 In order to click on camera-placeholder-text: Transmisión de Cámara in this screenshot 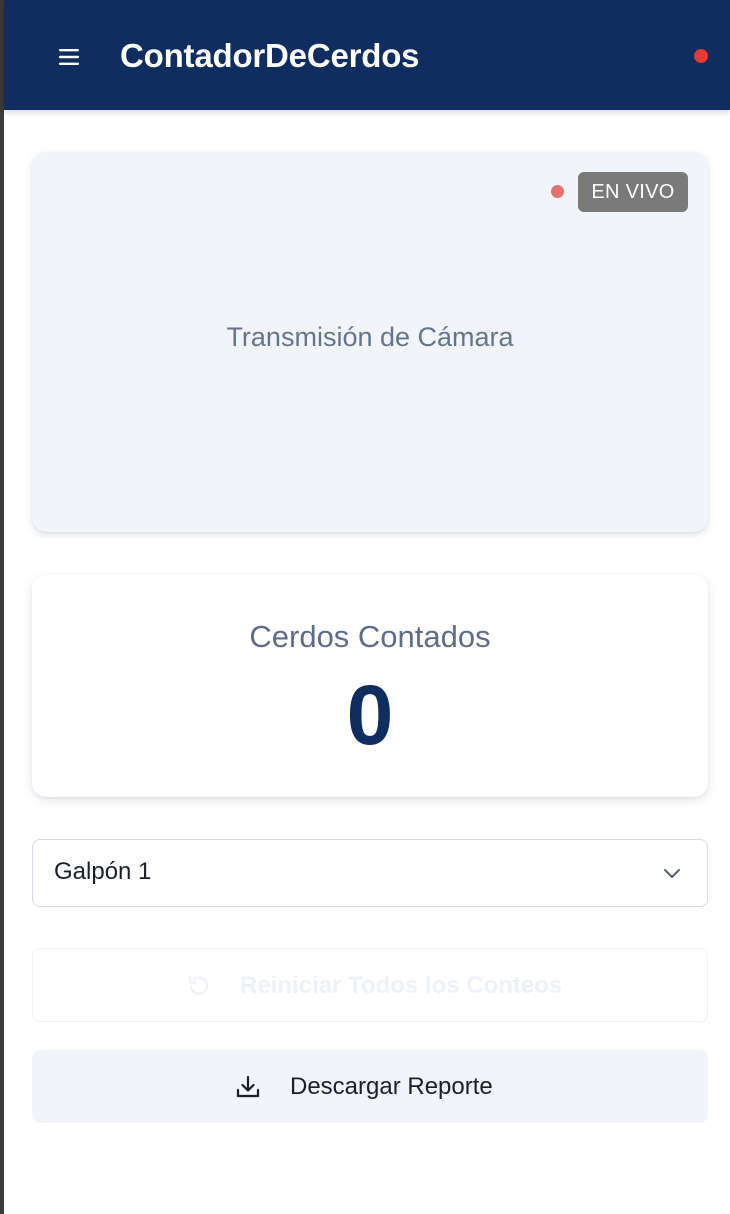, I will do `click(370, 337)`.